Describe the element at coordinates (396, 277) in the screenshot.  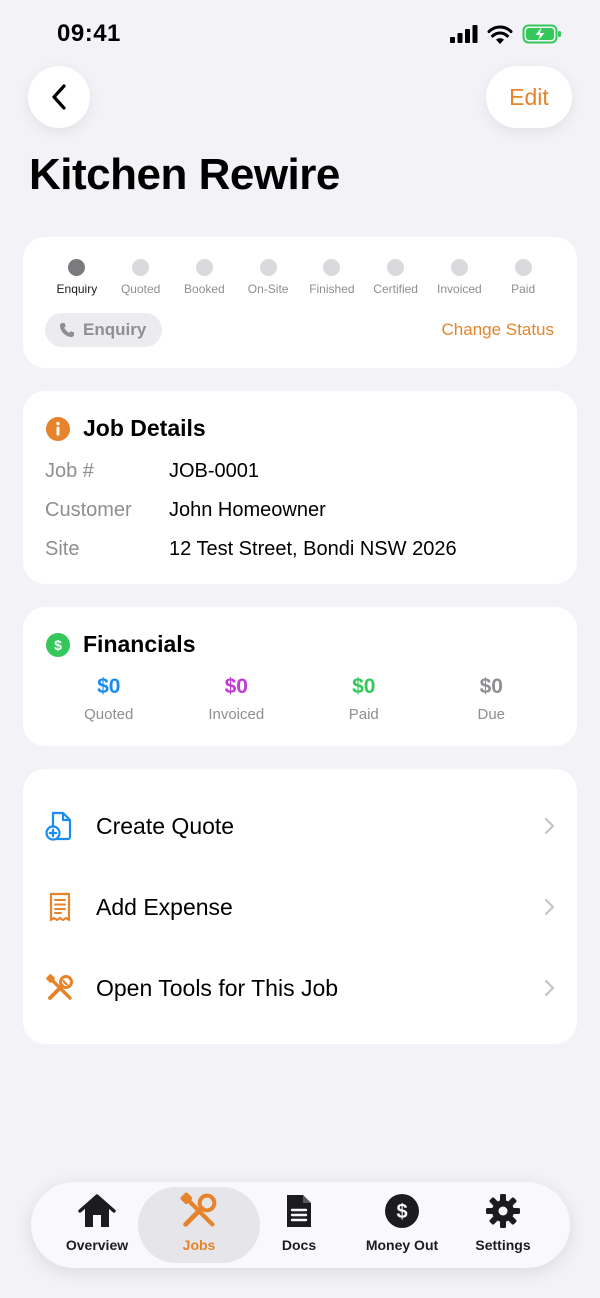
I see `step-certified: Certified` at that location.